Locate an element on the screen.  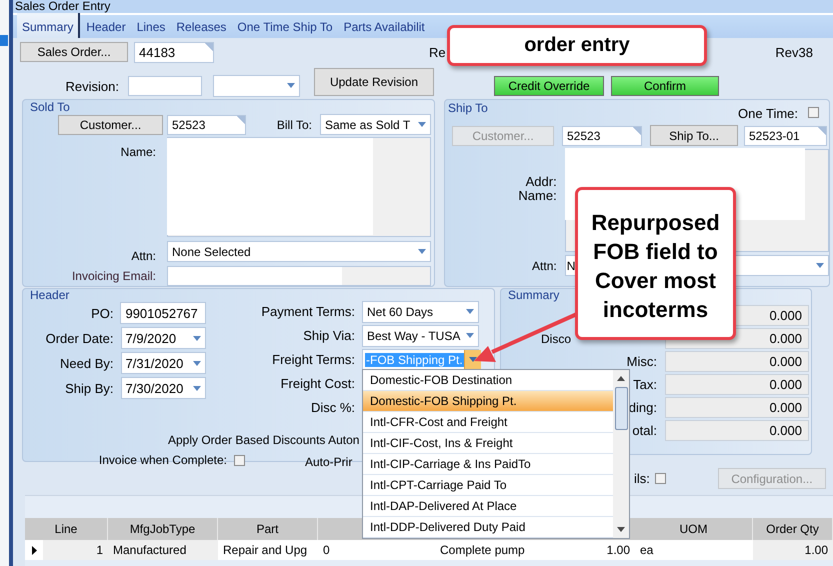
revision-tag: Rev38 is located at coordinates (794, 52).